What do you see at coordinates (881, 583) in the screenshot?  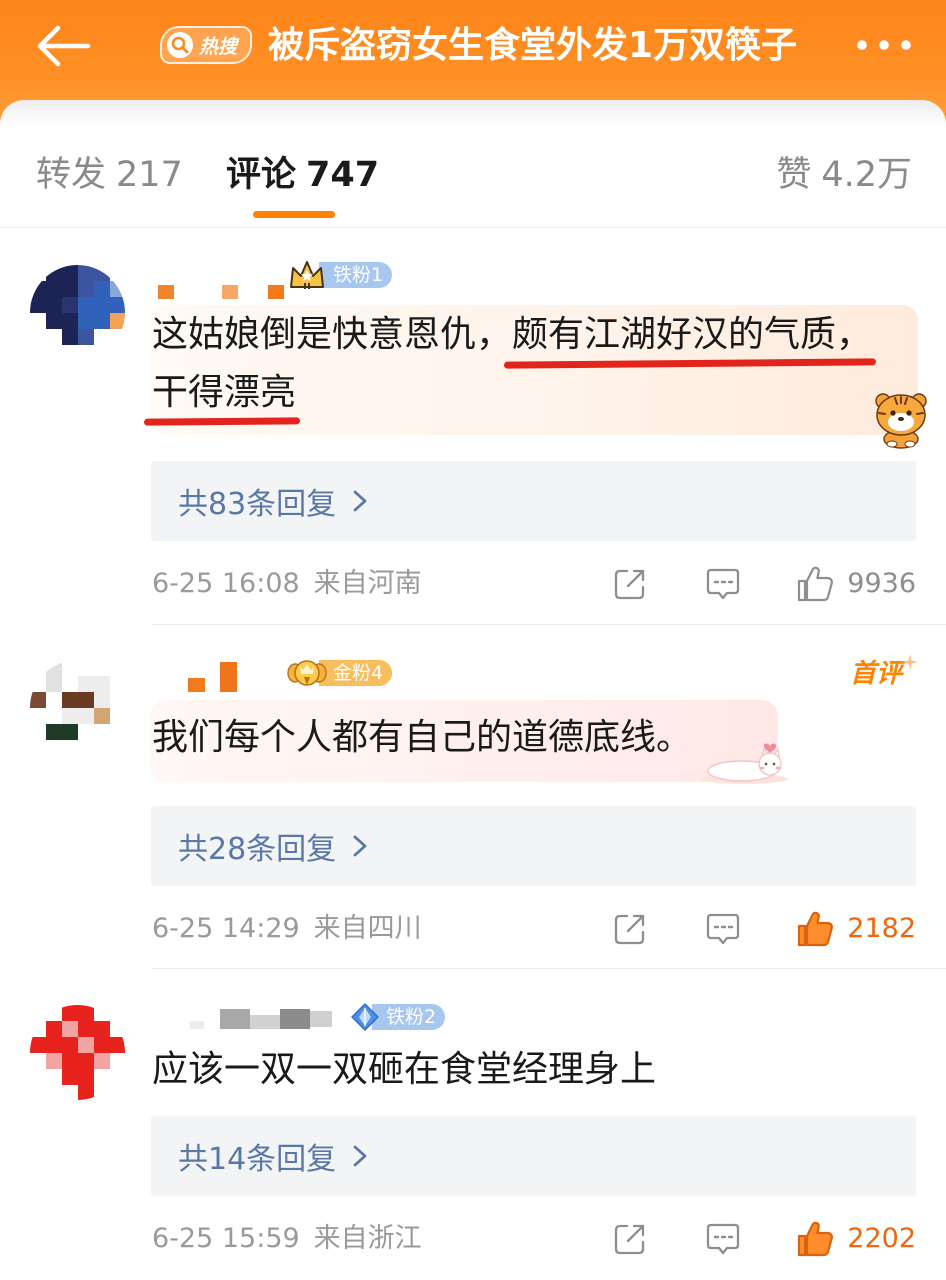 I see `like-count: 9936` at bounding box center [881, 583].